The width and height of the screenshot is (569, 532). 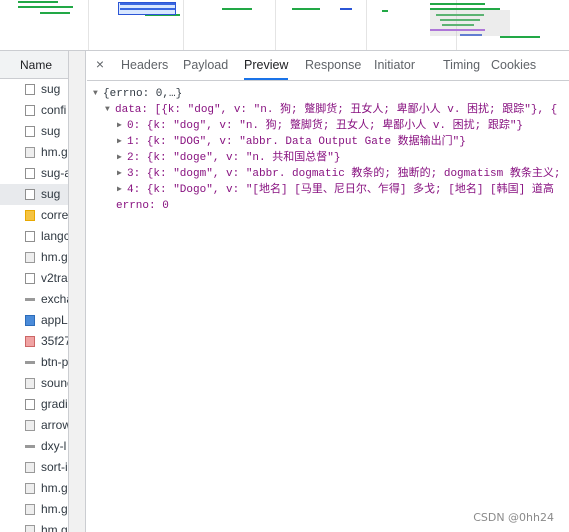 I want to click on request-row: 35f27, so click(x=34, y=341).